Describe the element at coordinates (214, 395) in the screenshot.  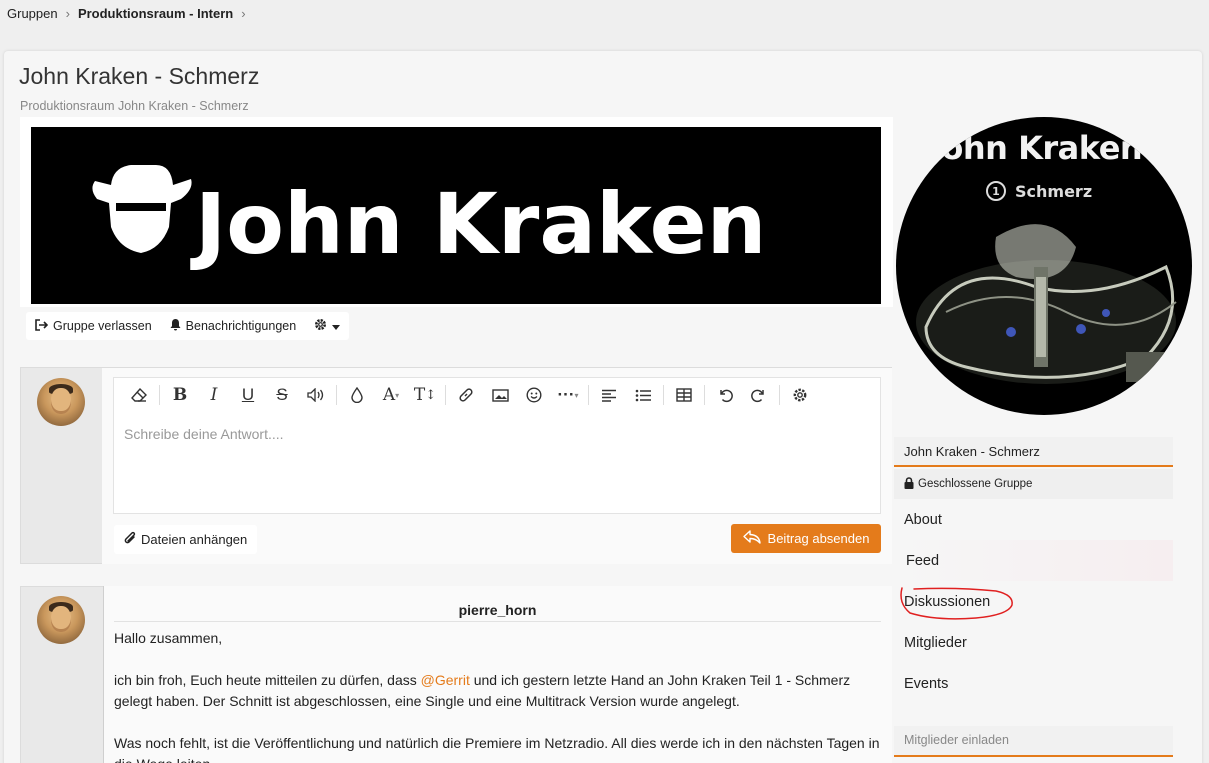
I see `italic-icon: I` at that location.